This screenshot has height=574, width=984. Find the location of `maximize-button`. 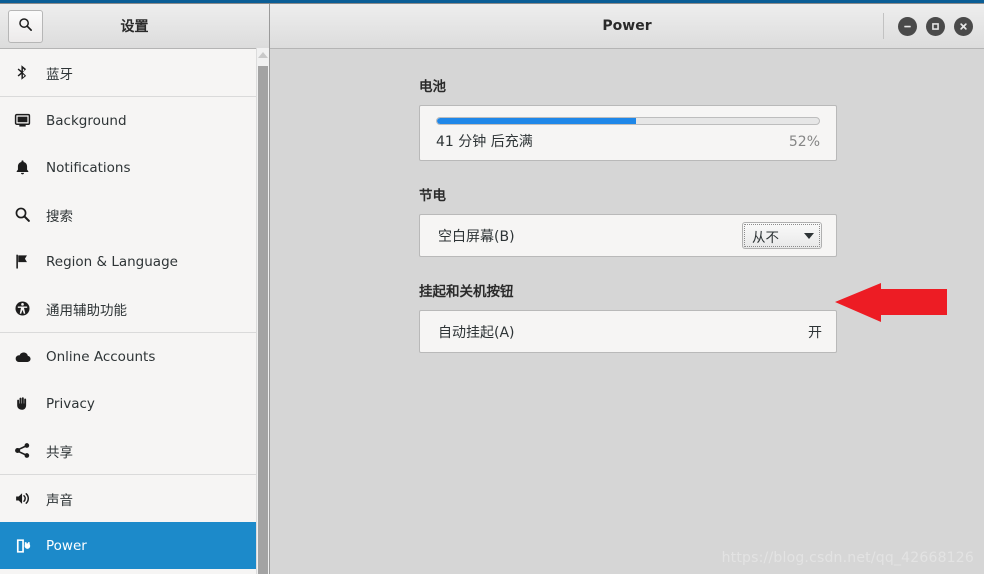

maximize-button is located at coordinates (935, 26).